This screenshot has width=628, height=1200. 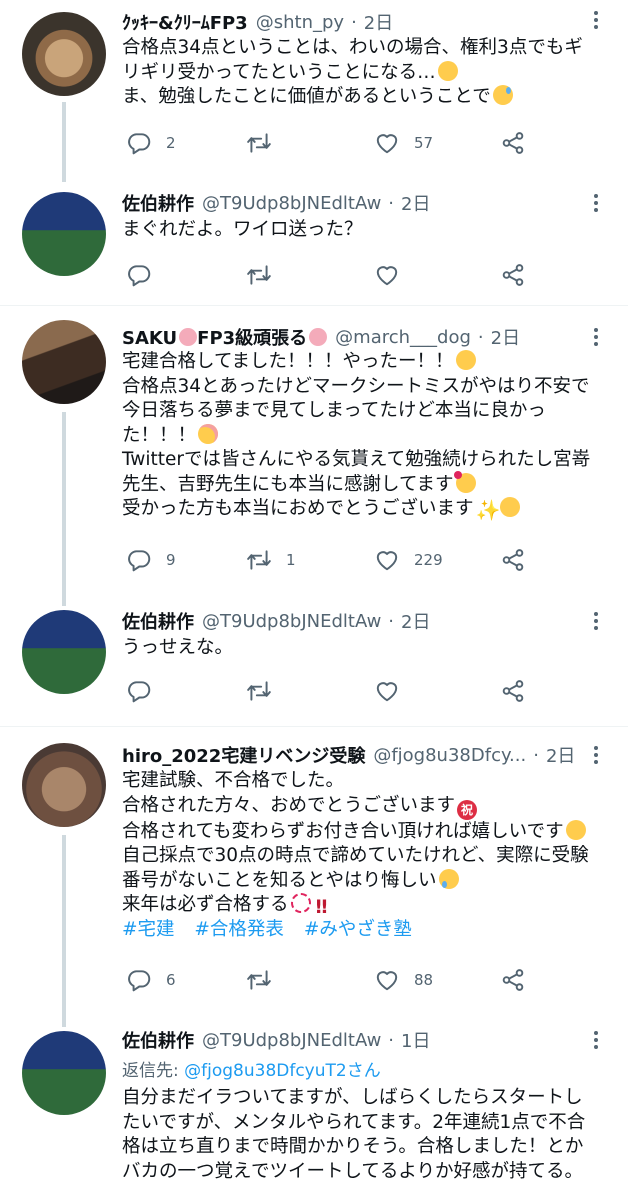 What do you see at coordinates (352, 47) in the screenshot?
I see `text-line: 合格点34点ということは、わいの場合、権利3点でもギ` at bounding box center [352, 47].